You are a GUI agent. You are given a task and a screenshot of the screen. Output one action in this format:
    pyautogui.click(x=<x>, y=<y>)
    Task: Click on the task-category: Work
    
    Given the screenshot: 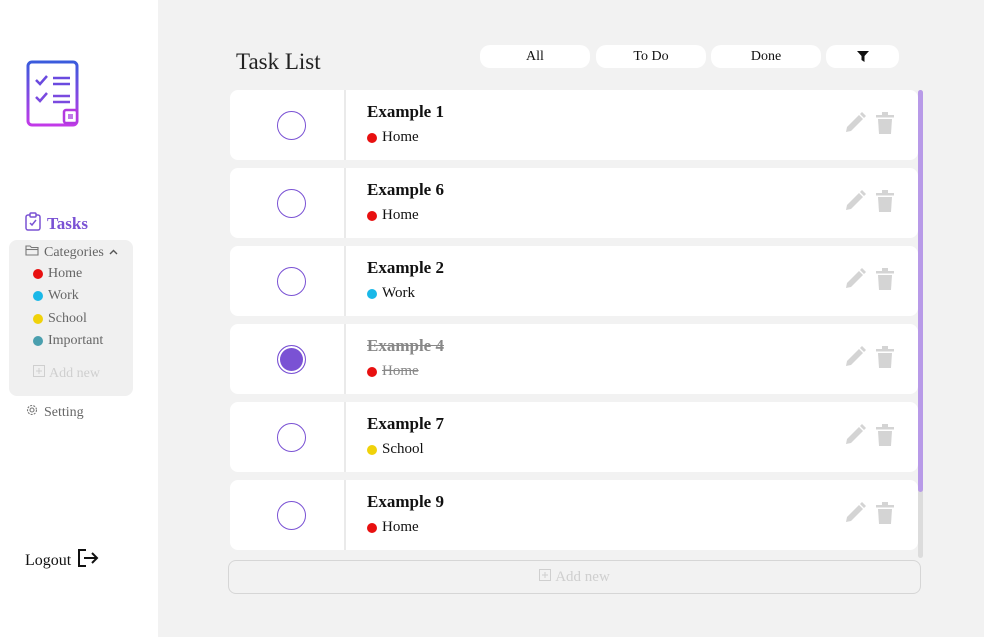 What is the action you would take?
    pyautogui.click(x=391, y=293)
    